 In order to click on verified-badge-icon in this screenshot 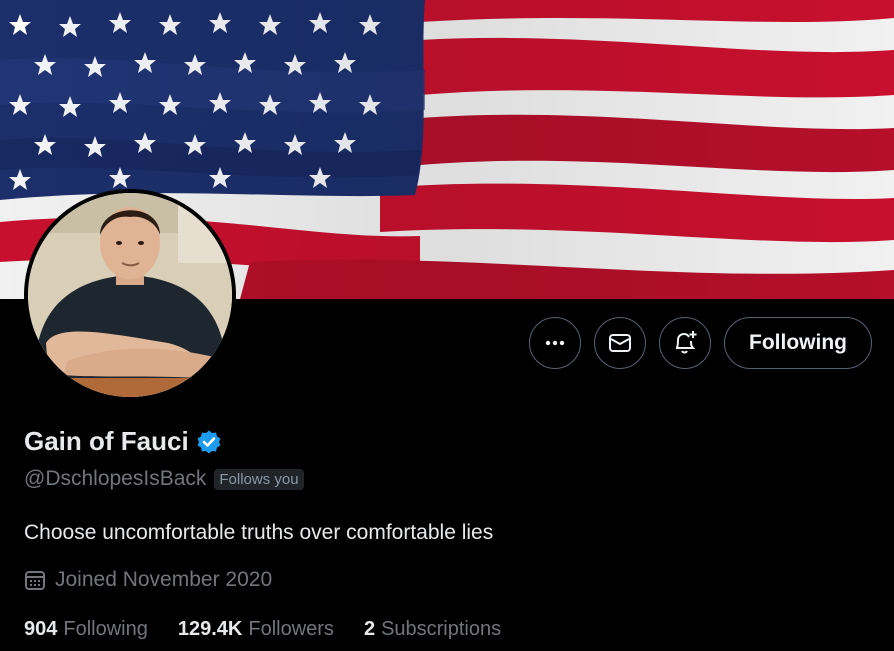, I will do `click(209, 442)`.